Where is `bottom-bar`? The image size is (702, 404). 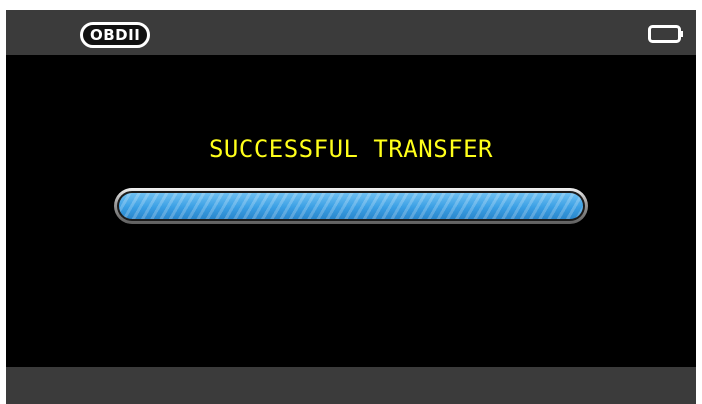
bottom-bar is located at coordinates (351, 385).